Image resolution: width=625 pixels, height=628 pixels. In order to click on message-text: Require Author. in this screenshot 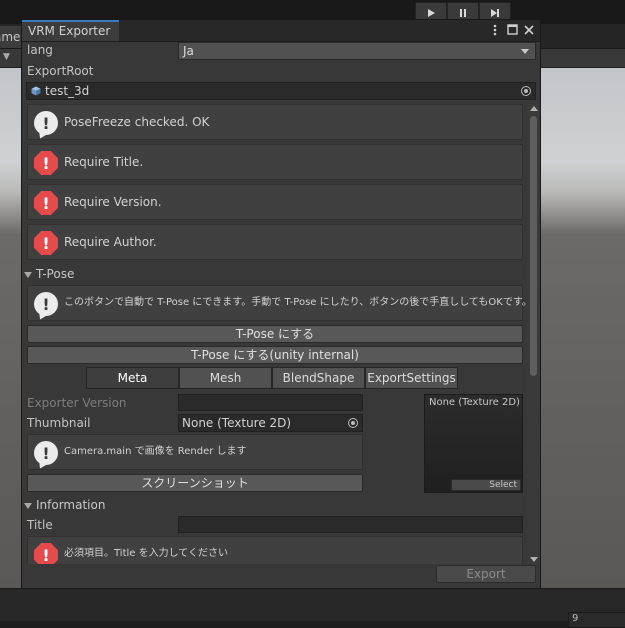, I will do `click(110, 242)`.